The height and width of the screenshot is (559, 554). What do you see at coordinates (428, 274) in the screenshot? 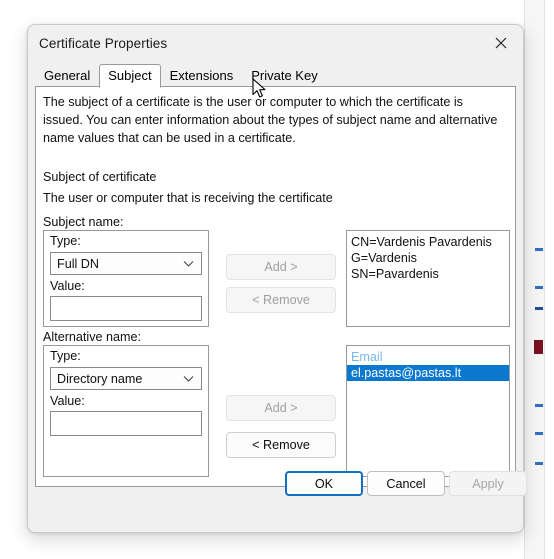
I see `list-item: SN=Pavardenis` at bounding box center [428, 274].